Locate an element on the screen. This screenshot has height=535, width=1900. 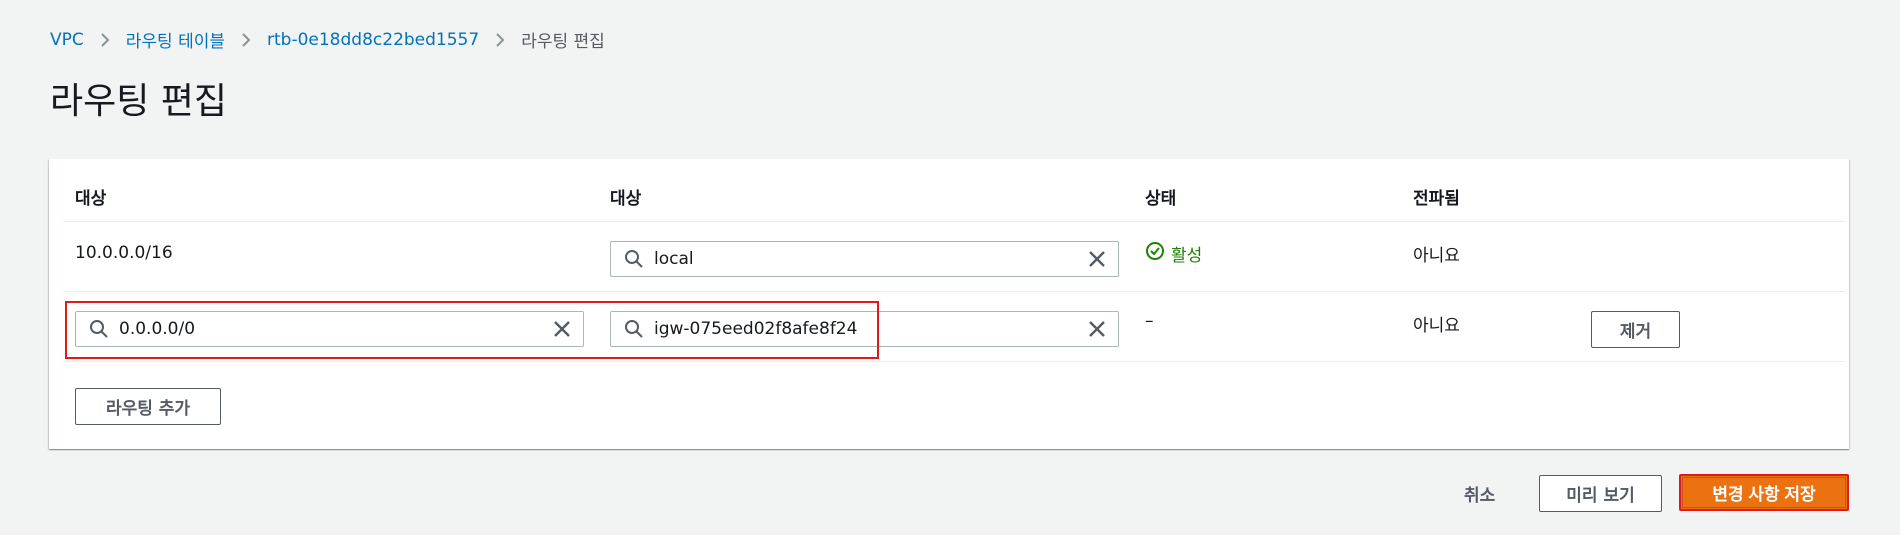
status-success-icon is located at coordinates (1155, 253).